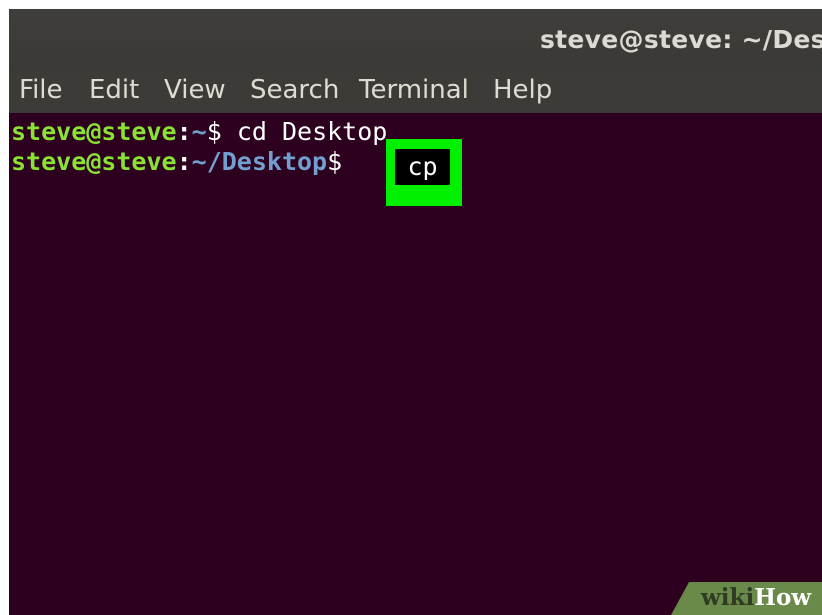 The width and height of the screenshot is (822, 615). I want to click on prompt-path: ~, so click(199, 131).